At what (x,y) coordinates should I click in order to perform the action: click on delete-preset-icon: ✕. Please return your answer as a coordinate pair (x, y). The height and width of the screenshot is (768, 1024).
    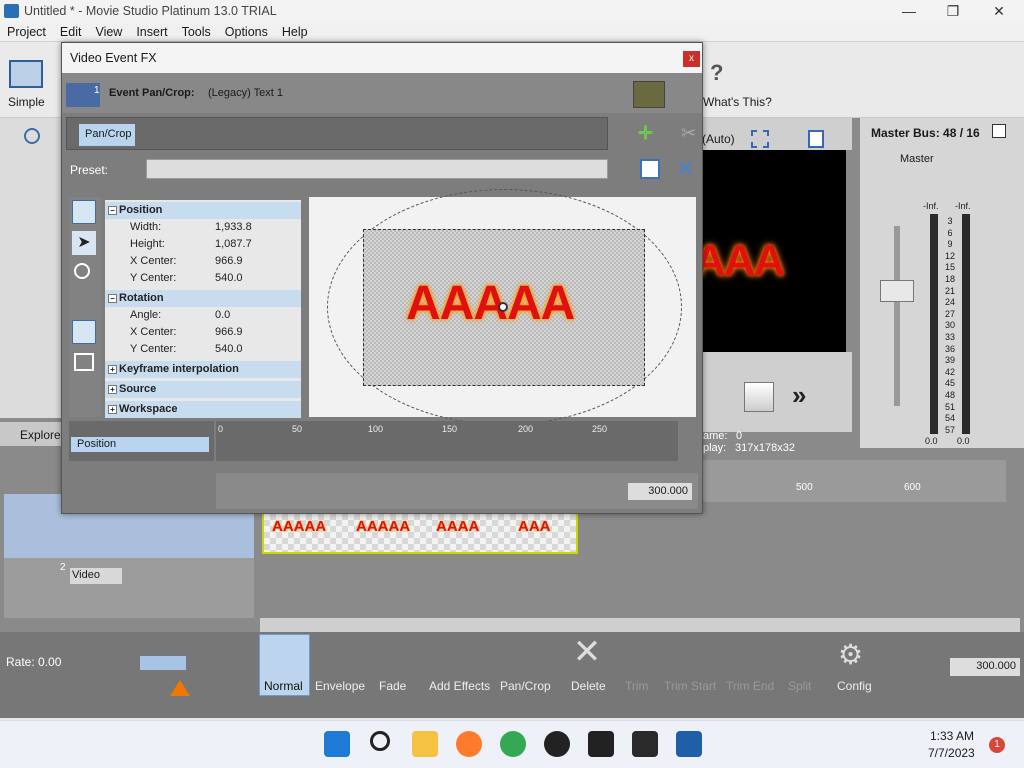
    Looking at the image, I should click on (685, 169).